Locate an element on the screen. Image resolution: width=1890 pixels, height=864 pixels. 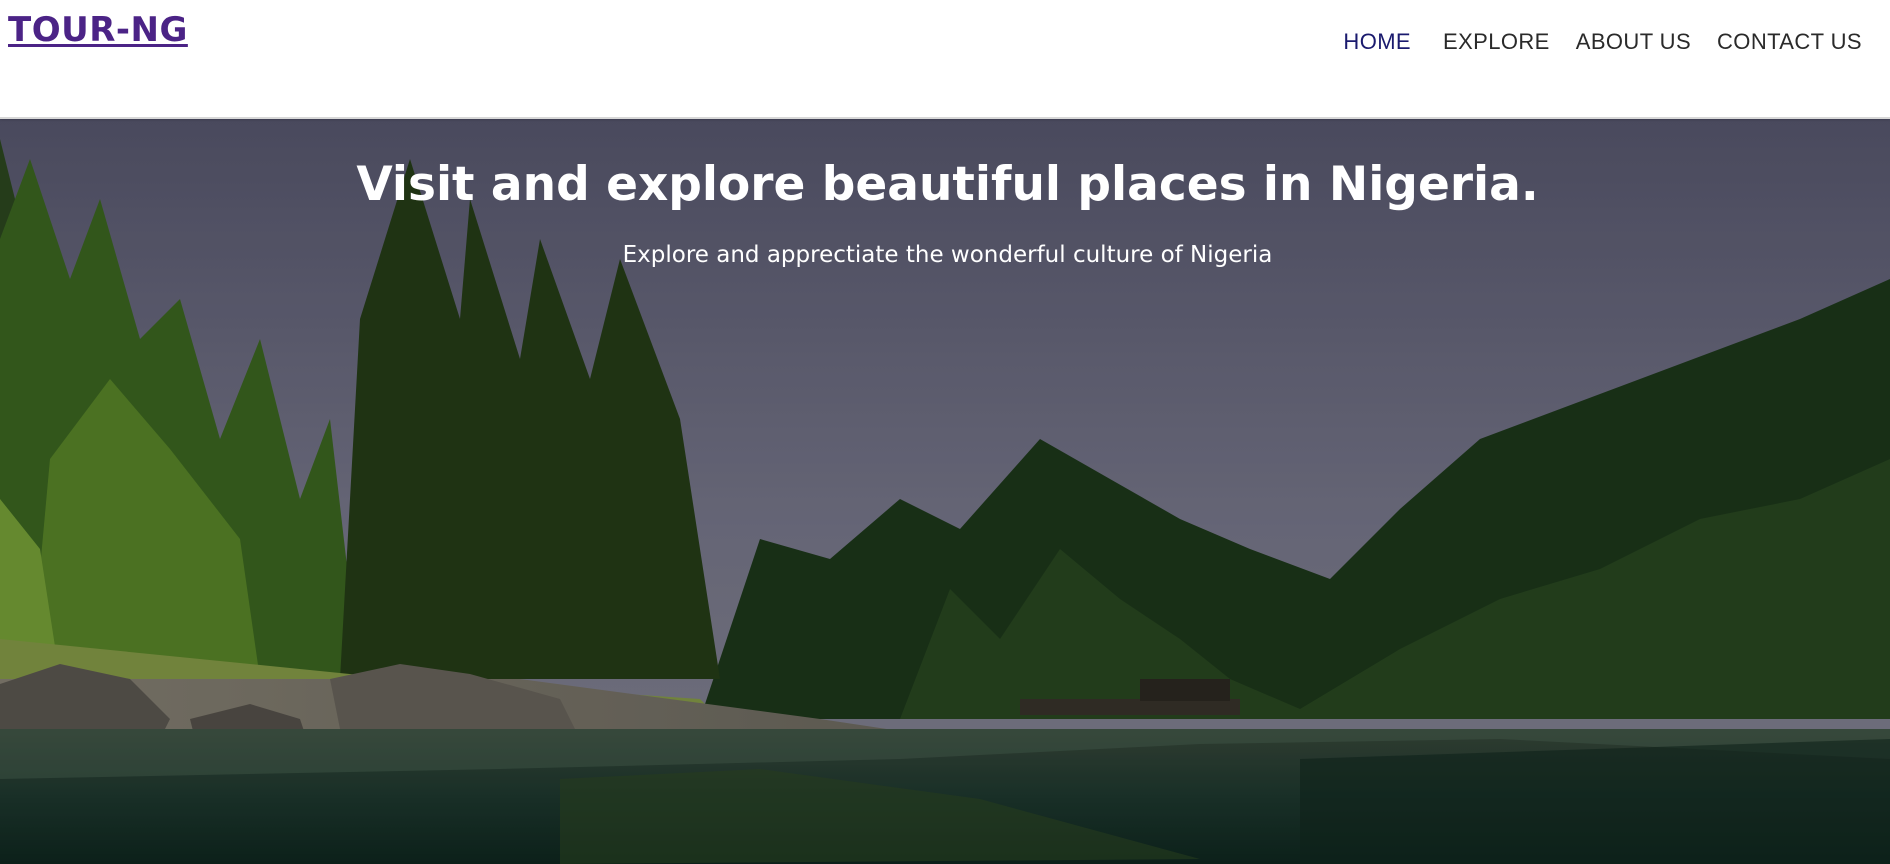
nav-about-us: ABOUT US is located at coordinates (1633, 42).